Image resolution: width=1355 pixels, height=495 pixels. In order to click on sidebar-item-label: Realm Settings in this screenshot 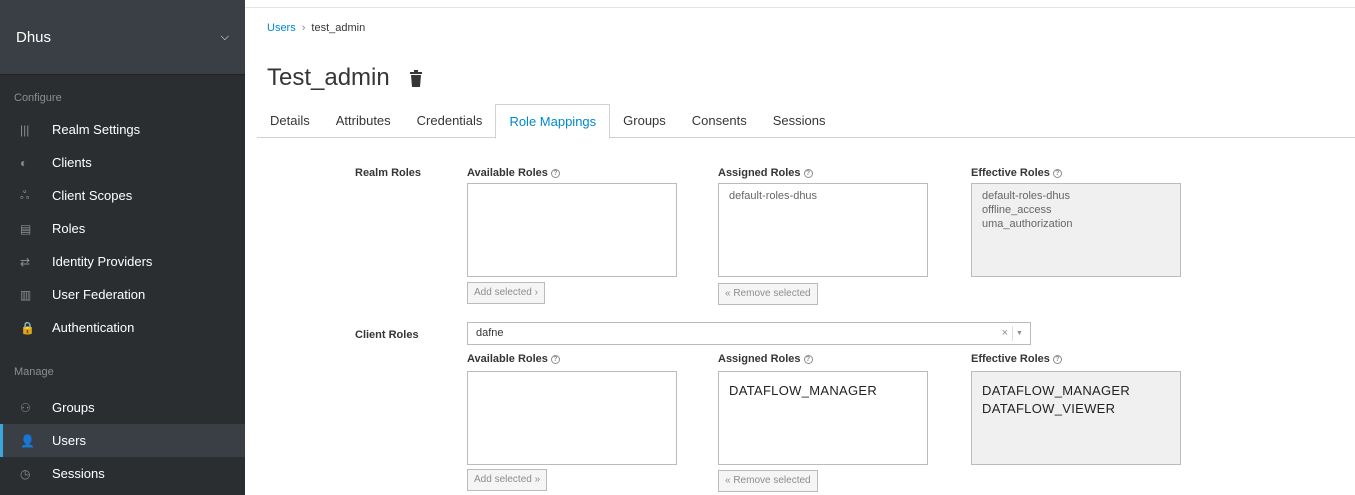, I will do `click(96, 129)`.